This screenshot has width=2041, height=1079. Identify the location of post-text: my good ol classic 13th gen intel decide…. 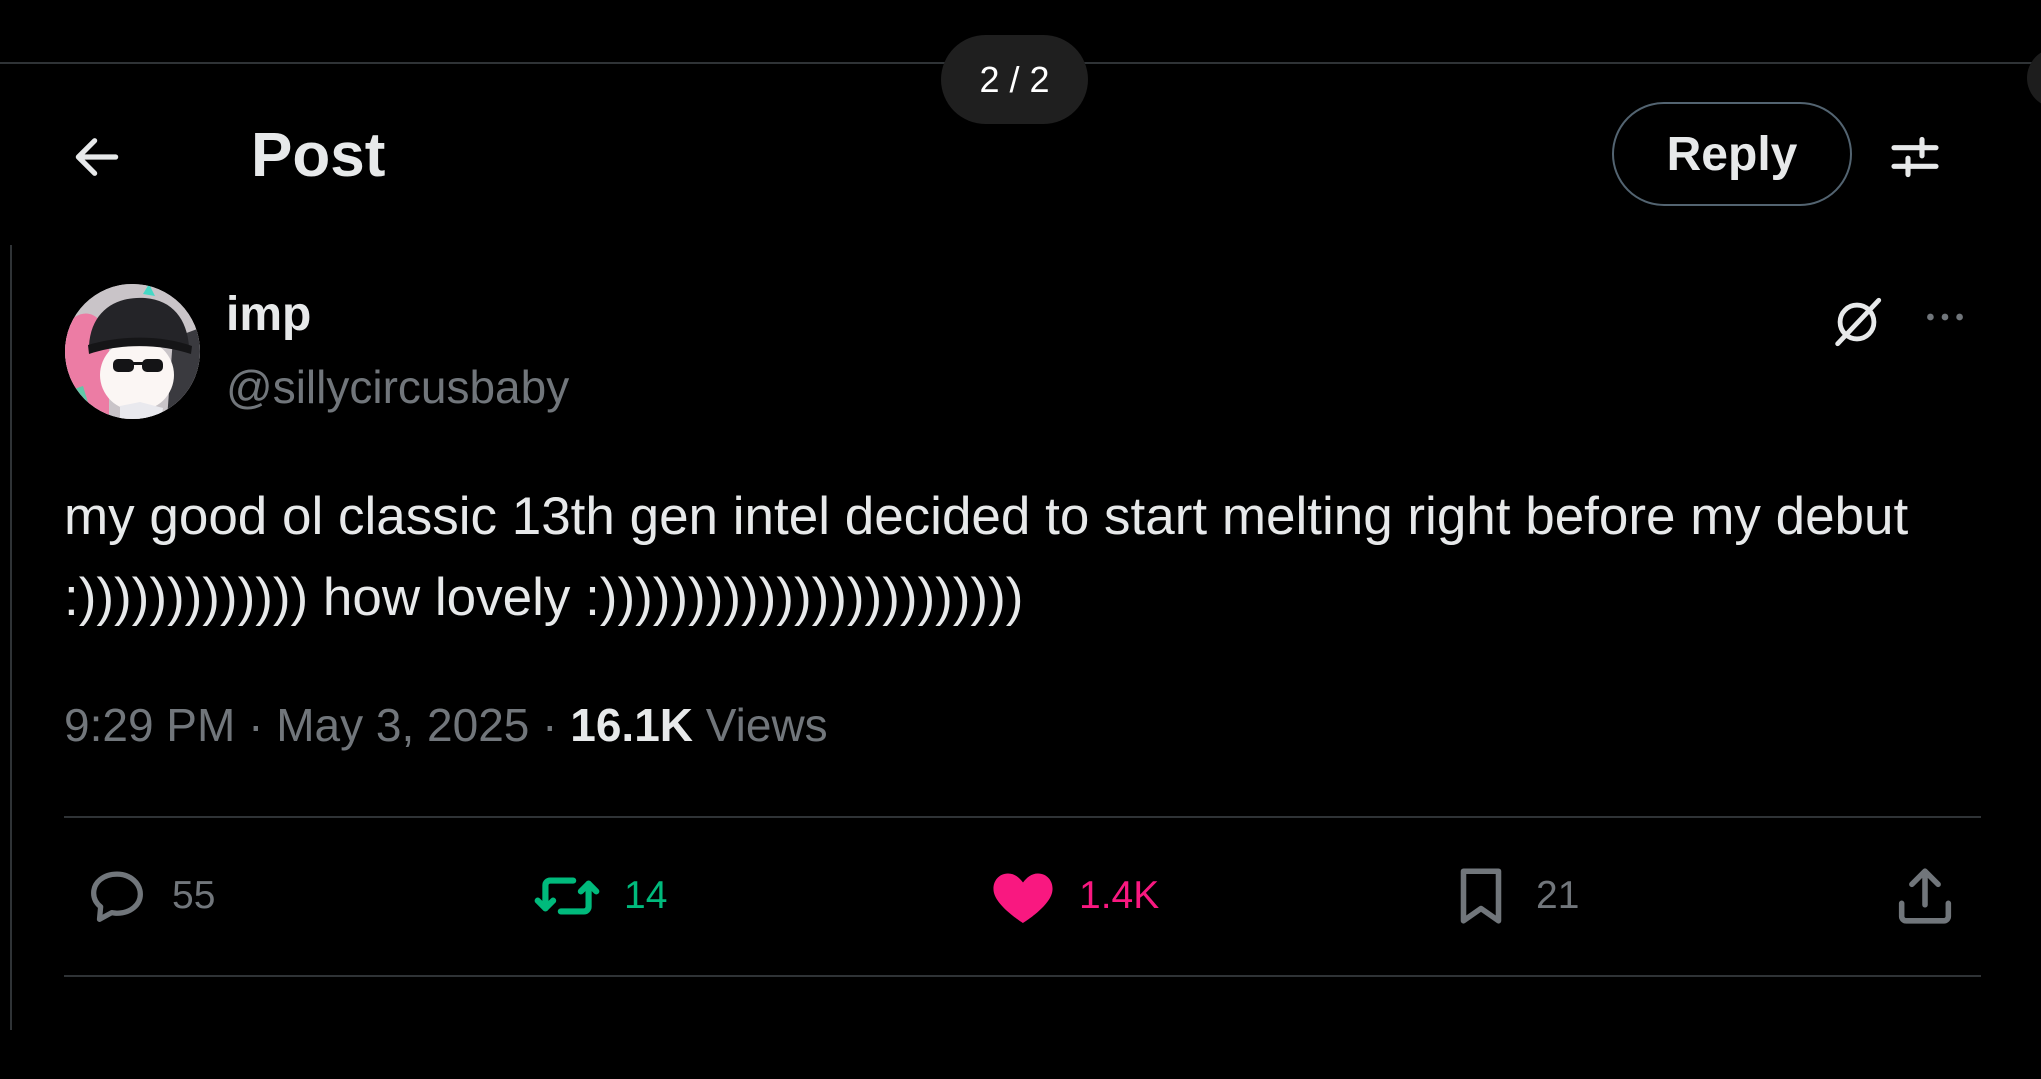
(986, 557).